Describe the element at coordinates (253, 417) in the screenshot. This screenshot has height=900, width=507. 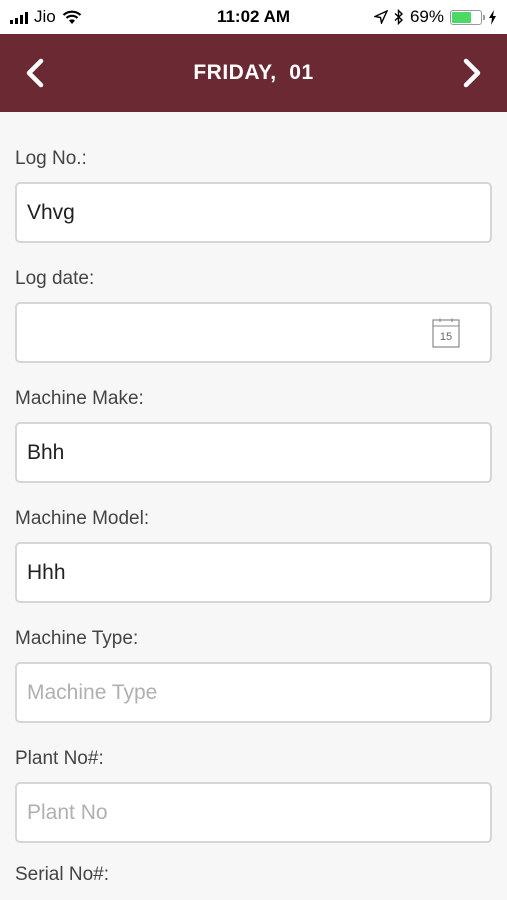
I see `machine-make-field: Machine Make: Bhh` at that location.